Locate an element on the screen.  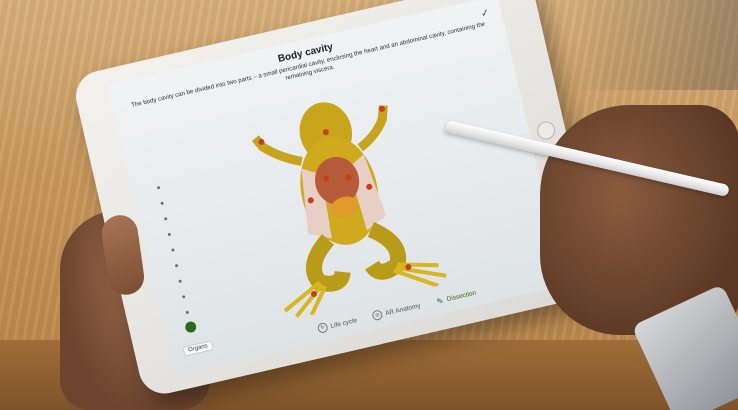
tab-life-cycle: ↻ Life cycle is located at coordinates (337, 324).